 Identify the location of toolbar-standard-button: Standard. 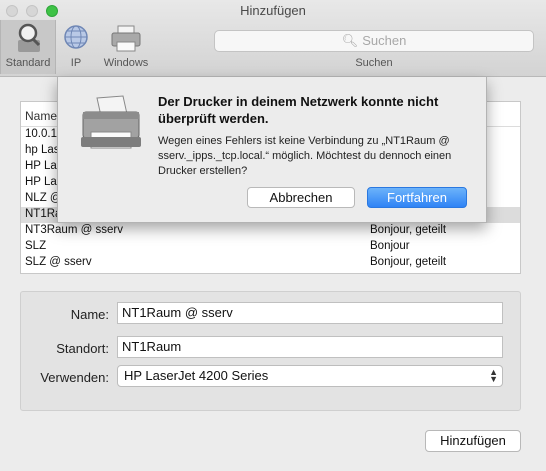
(28, 47).